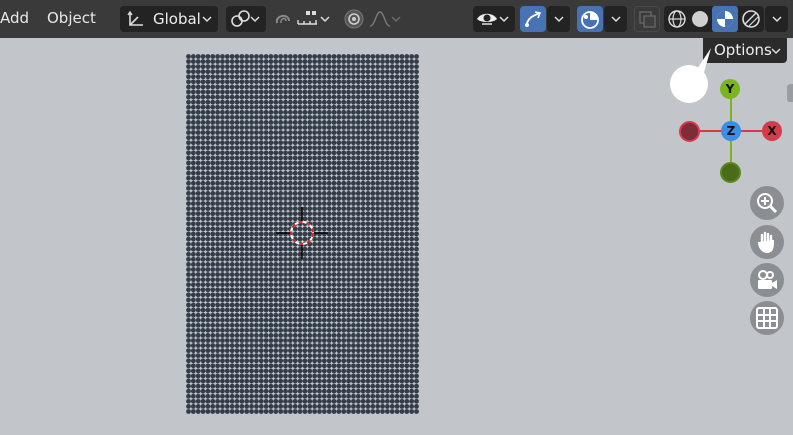  I want to click on camera-view-button, so click(767, 280).